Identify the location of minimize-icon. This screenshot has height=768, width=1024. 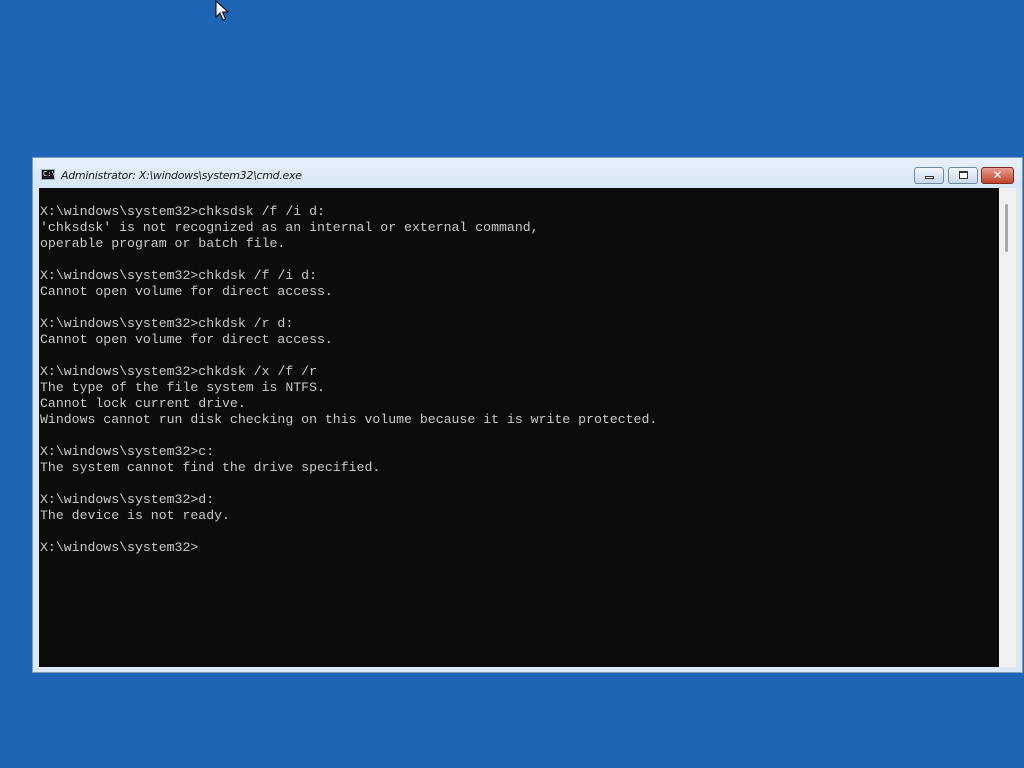
(929, 177).